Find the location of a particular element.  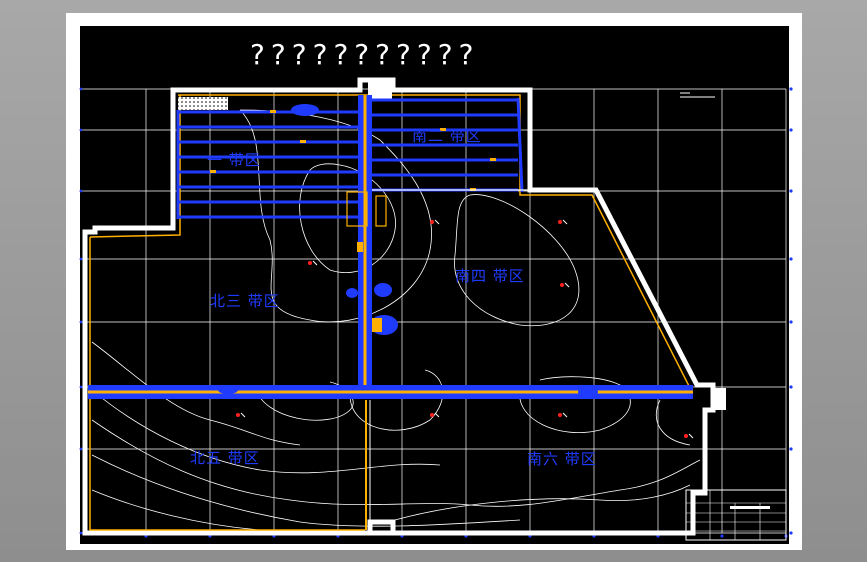

zone-label-north-1: 一 带区 is located at coordinates (234, 160).